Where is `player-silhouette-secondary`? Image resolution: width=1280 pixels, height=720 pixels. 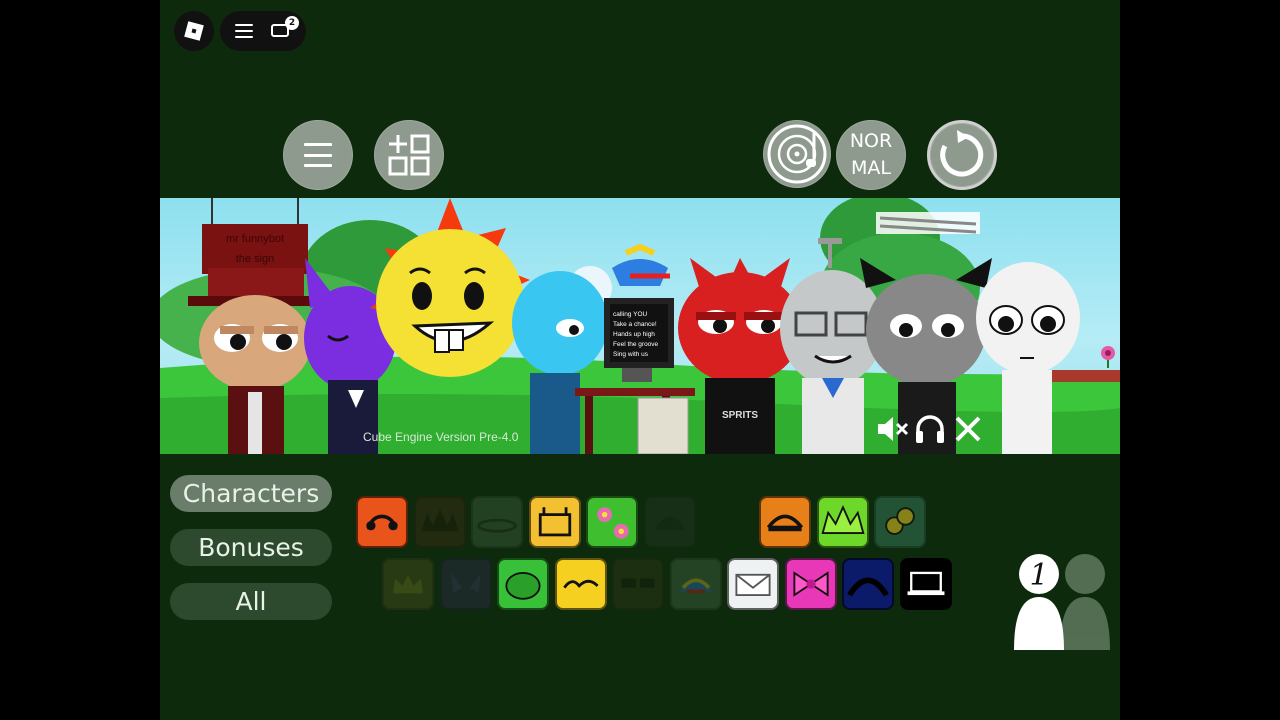
player-silhouette-secondary is located at coordinates (1085, 602).